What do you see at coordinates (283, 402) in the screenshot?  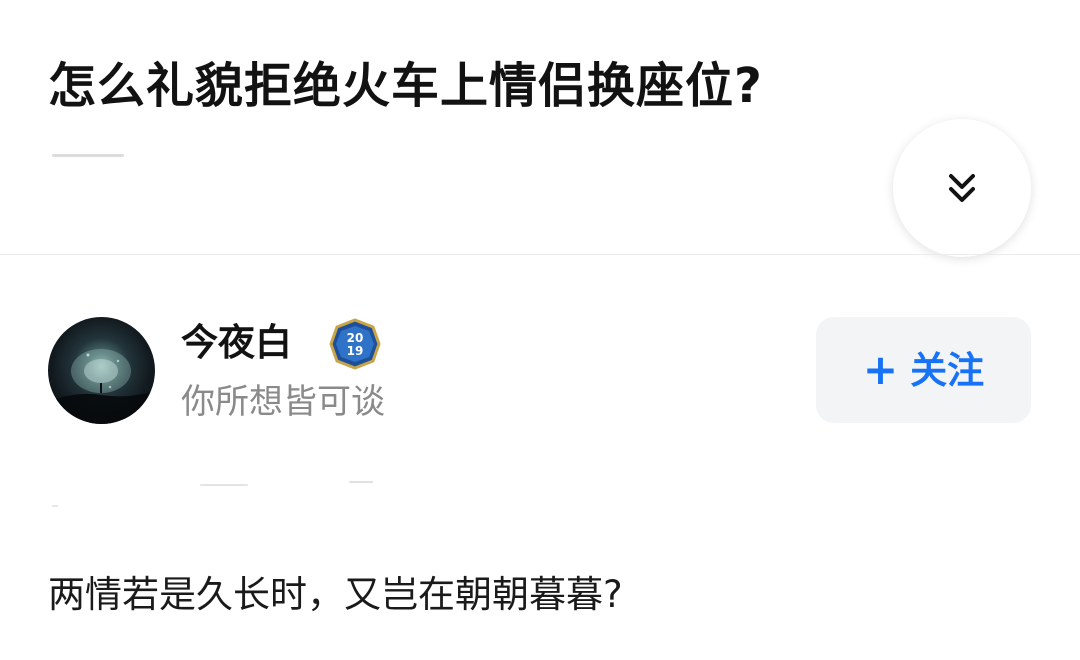 I see `author-bio: 你所想皆可谈` at bounding box center [283, 402].